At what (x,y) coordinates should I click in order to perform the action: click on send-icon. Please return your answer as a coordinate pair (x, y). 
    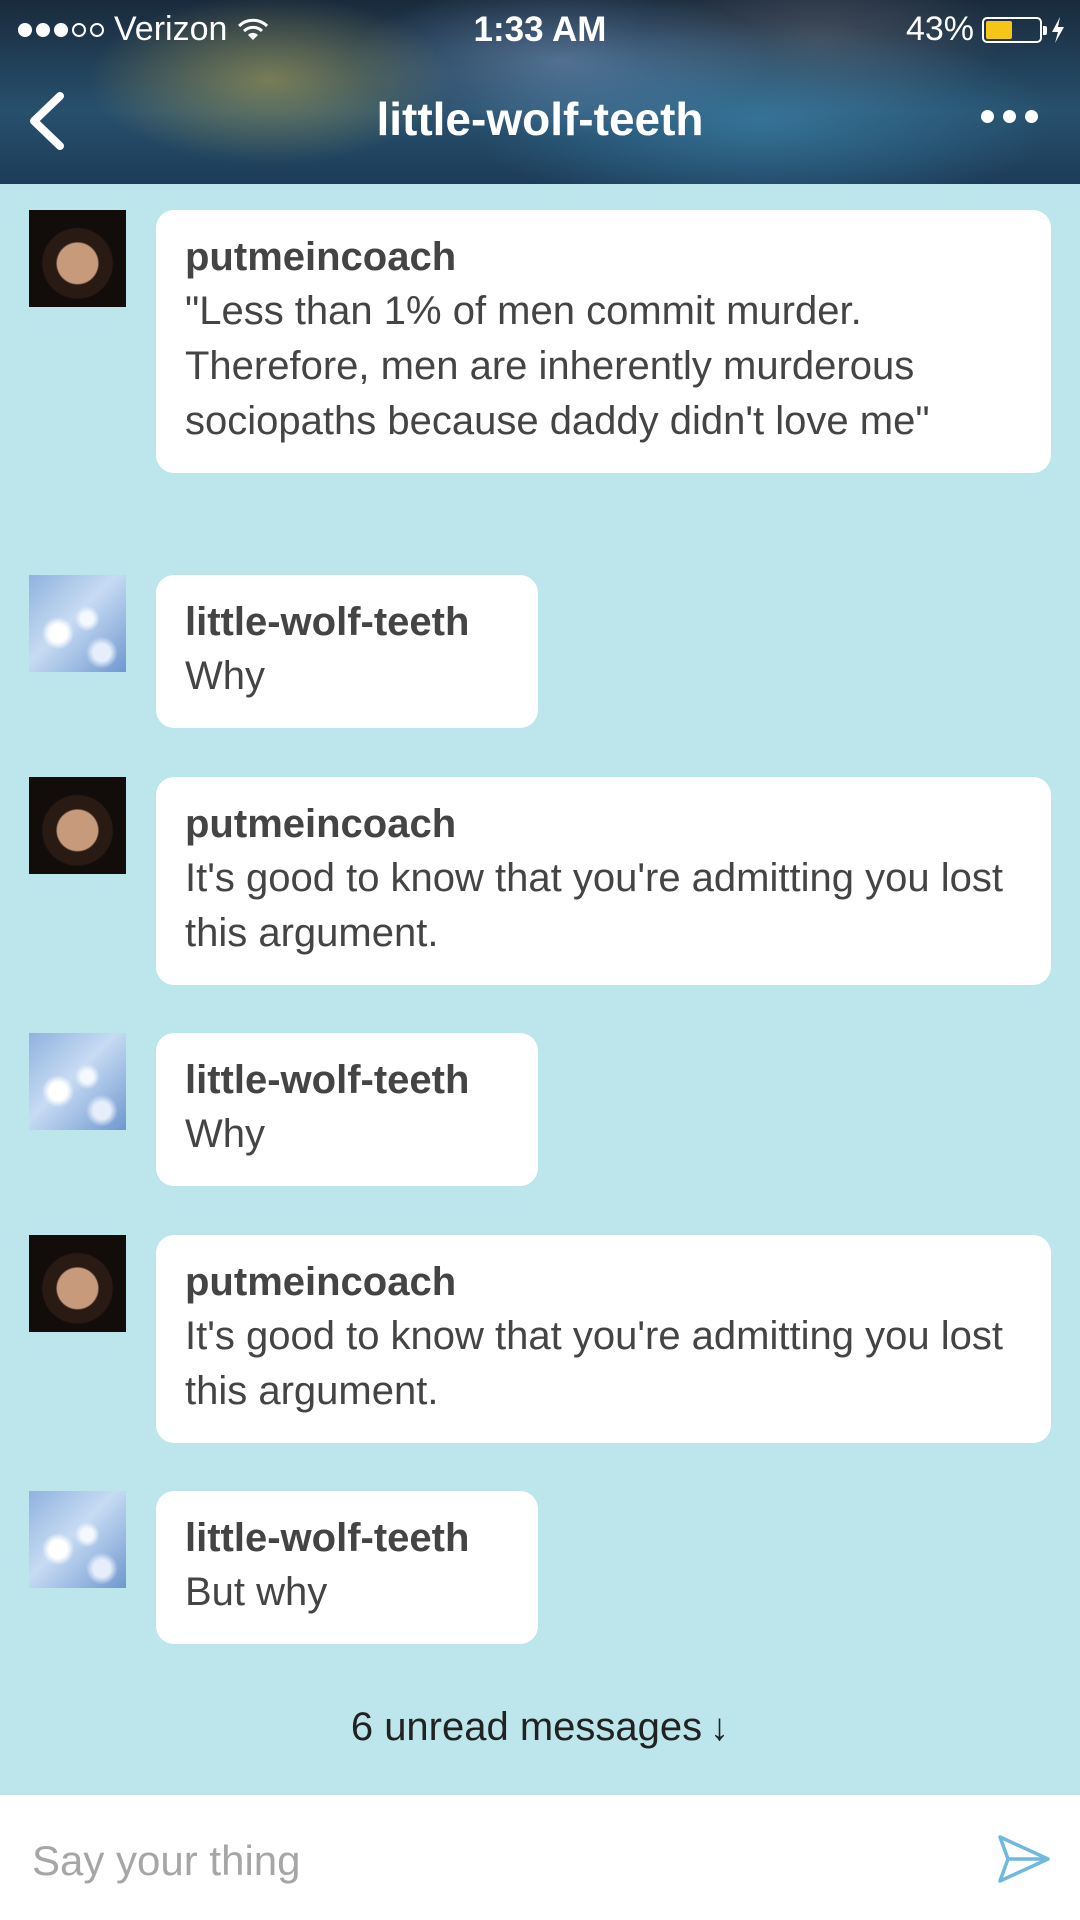
    Looking at the image, I should click on (1024, 1859).